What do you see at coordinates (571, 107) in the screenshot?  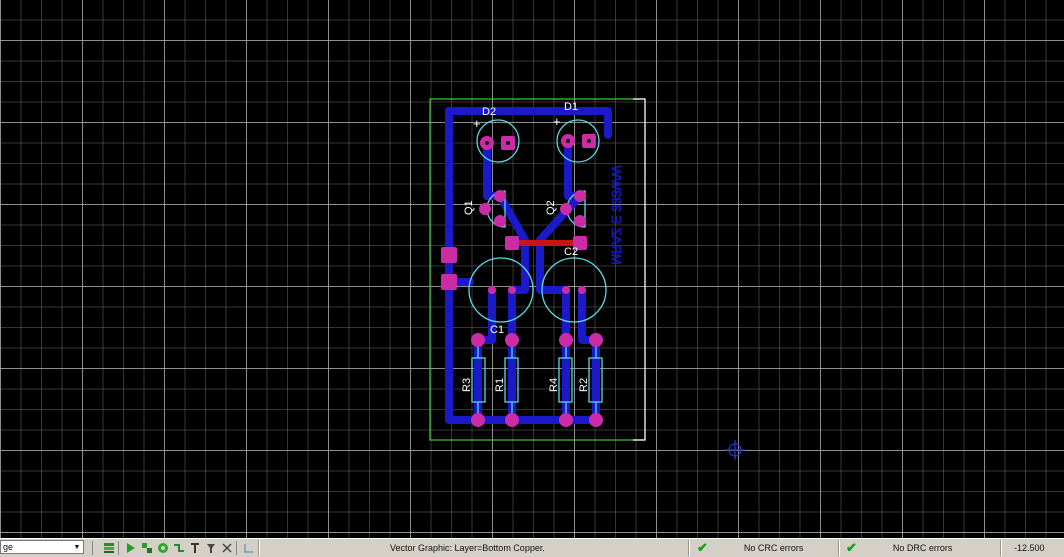 I see `label-d1: D1` at bounding box center [571, 107].